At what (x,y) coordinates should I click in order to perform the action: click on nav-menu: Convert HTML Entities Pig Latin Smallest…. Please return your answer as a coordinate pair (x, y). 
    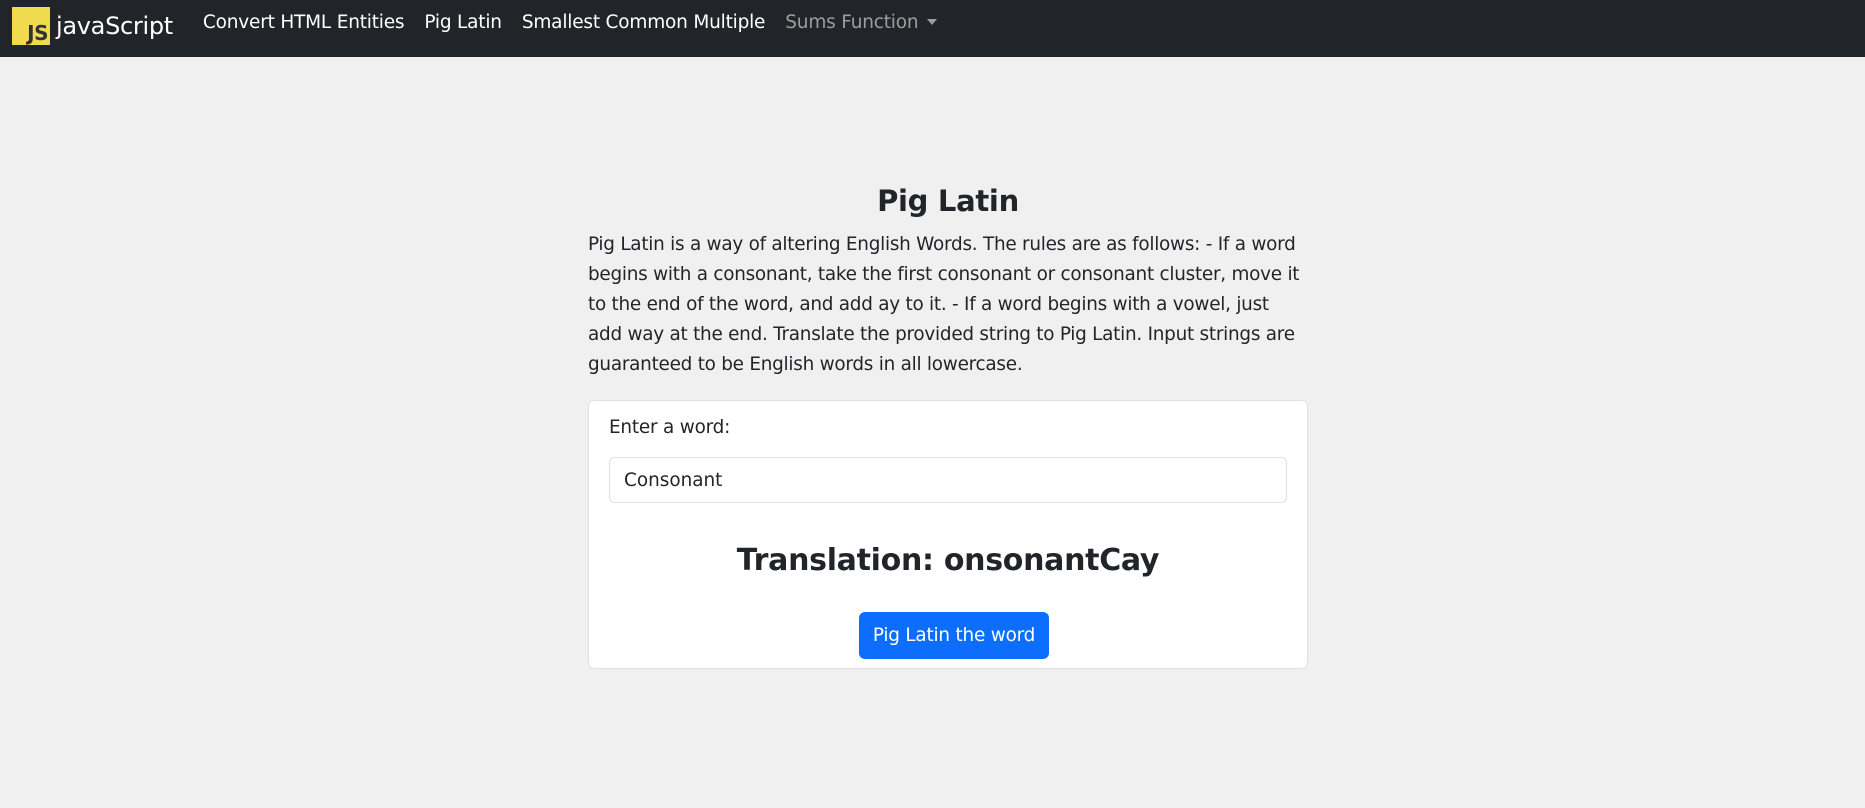
    Looking at the image, I should click on (566, 22).